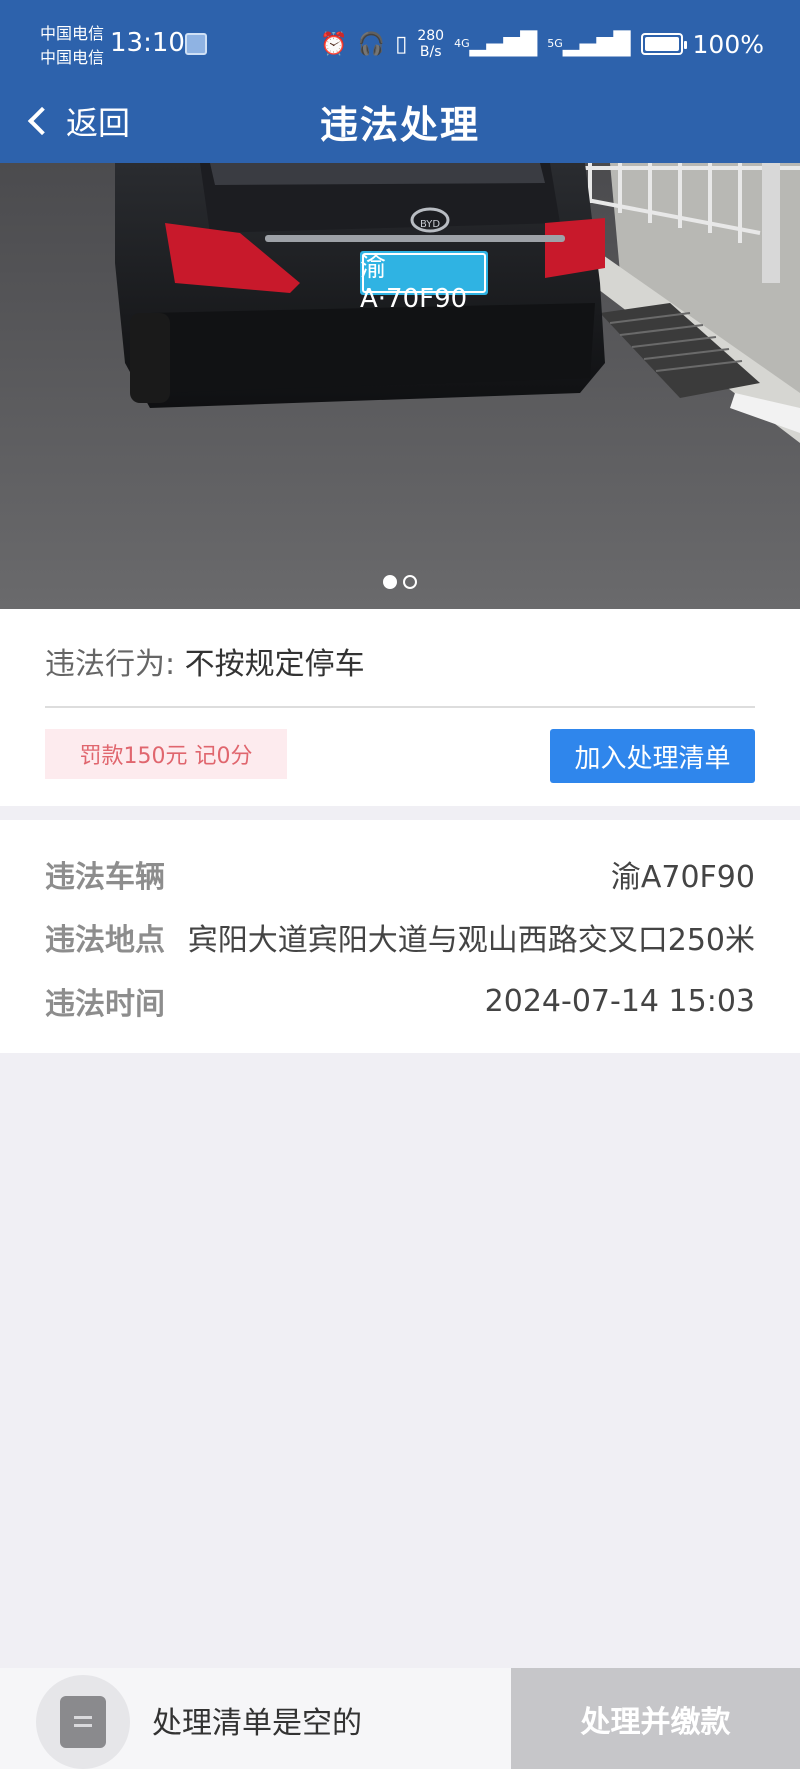 The height and width of the screenshot is (1769, 800). I want to click on clipboard-icon, so click(83, 1722).